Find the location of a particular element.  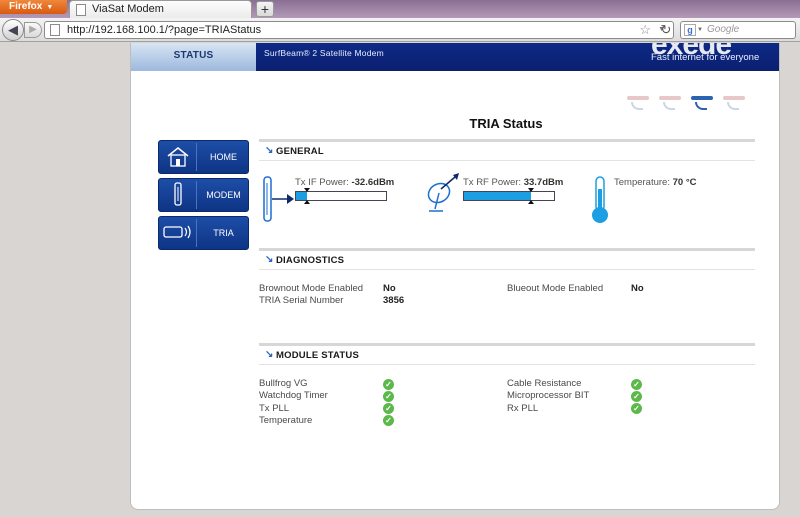

product-name: SurfBeam® 2 Satellite Modem is located at coordinates (324, 53).